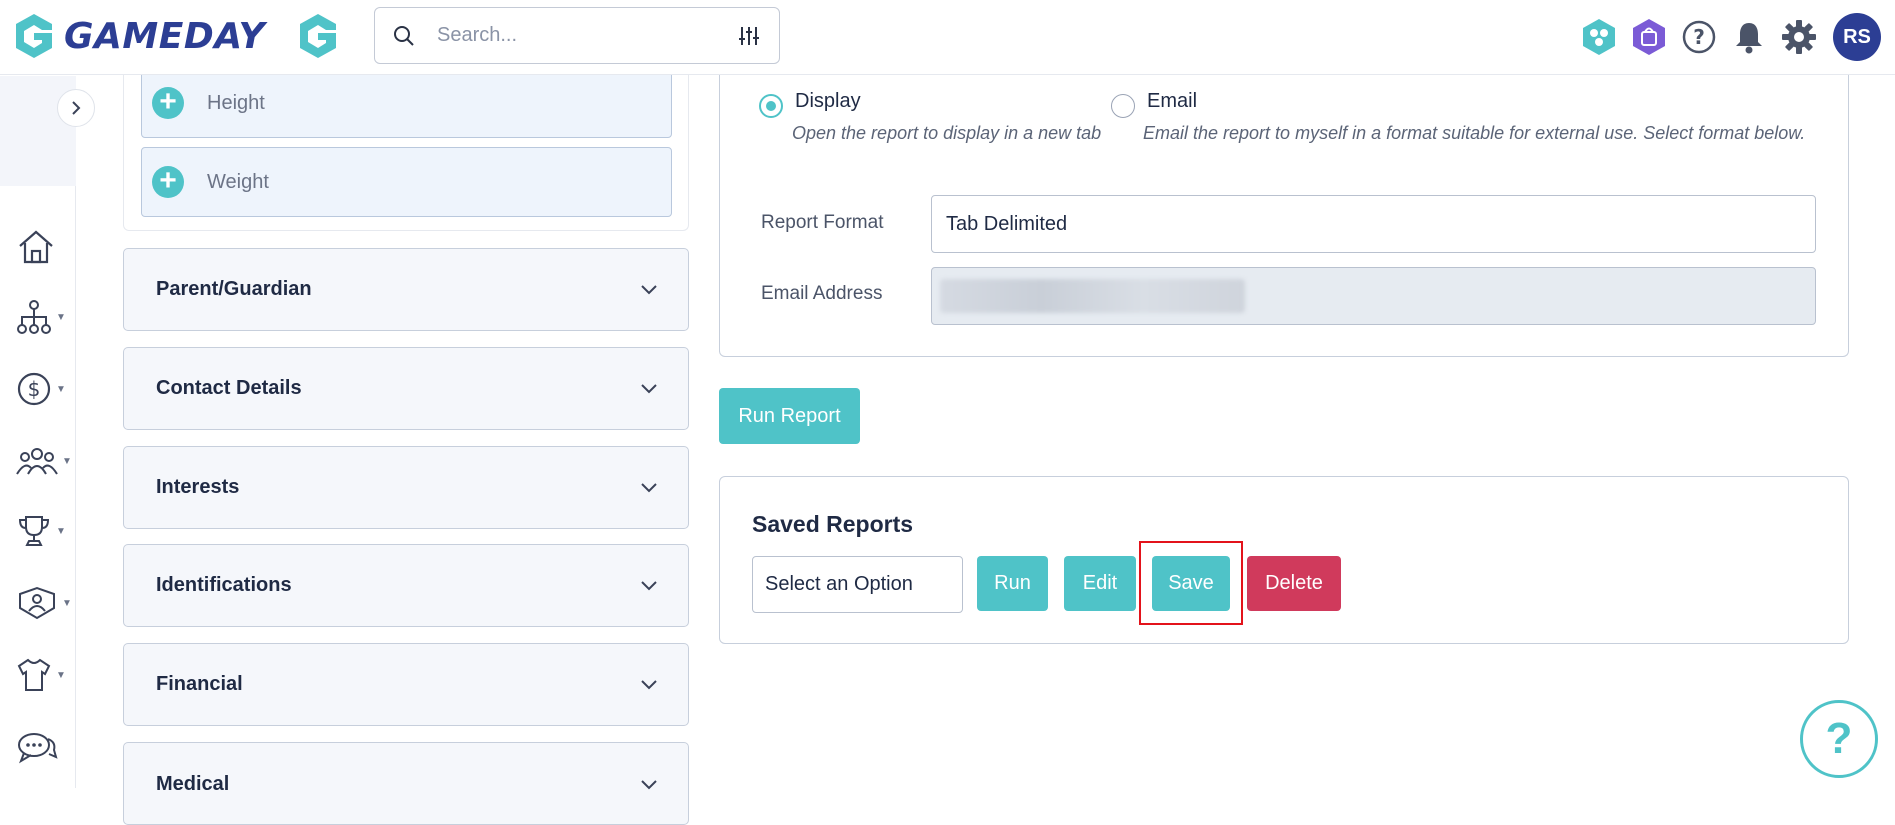 The width and height of the screenshot is (1895, 825). I want to click on section-interests: Interests, so click(406, 487).